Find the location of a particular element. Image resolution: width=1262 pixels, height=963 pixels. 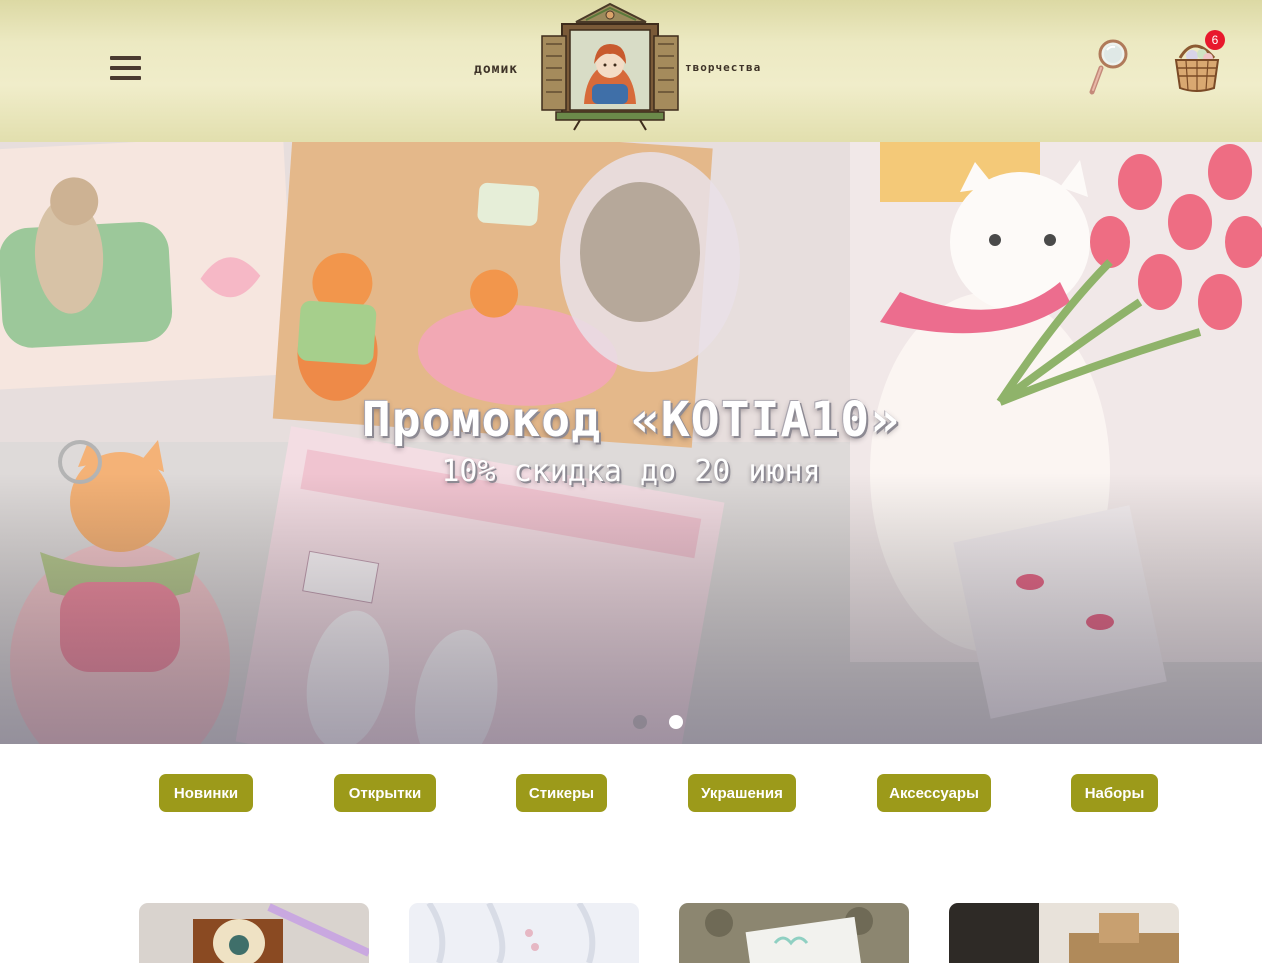

cart-count-badge: 6 is located at coordinates (1215, 40).